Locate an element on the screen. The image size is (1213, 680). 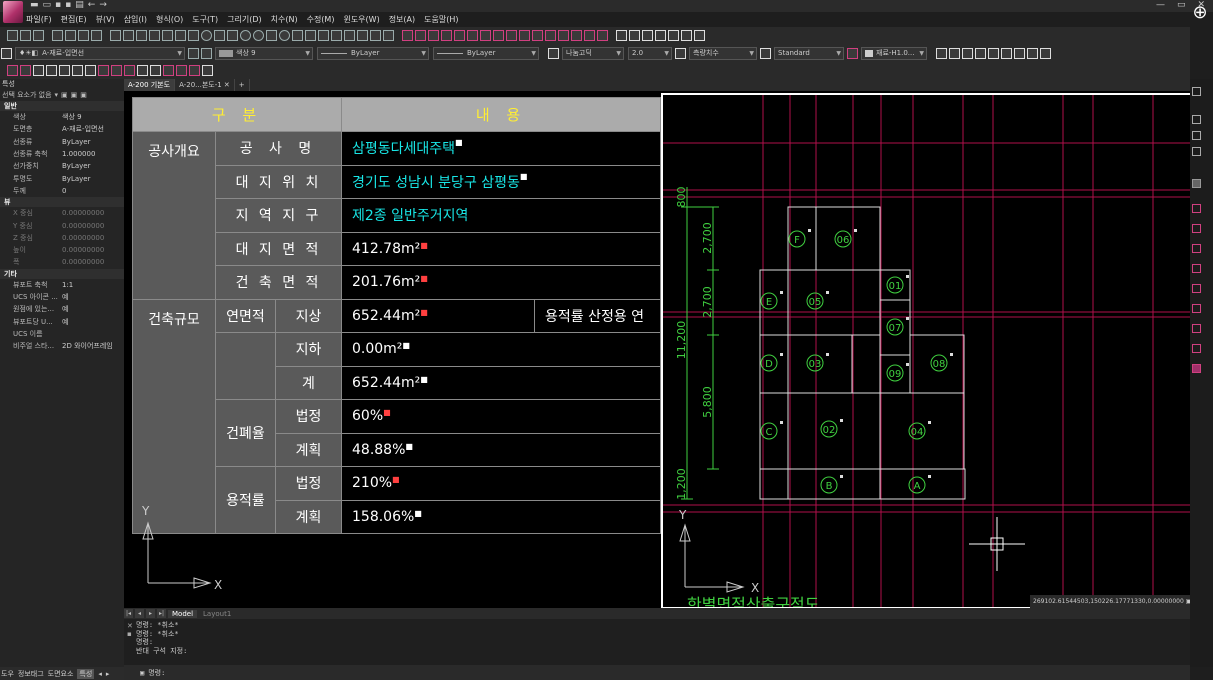
orbit-icon is located at coordinates (1196, 151).